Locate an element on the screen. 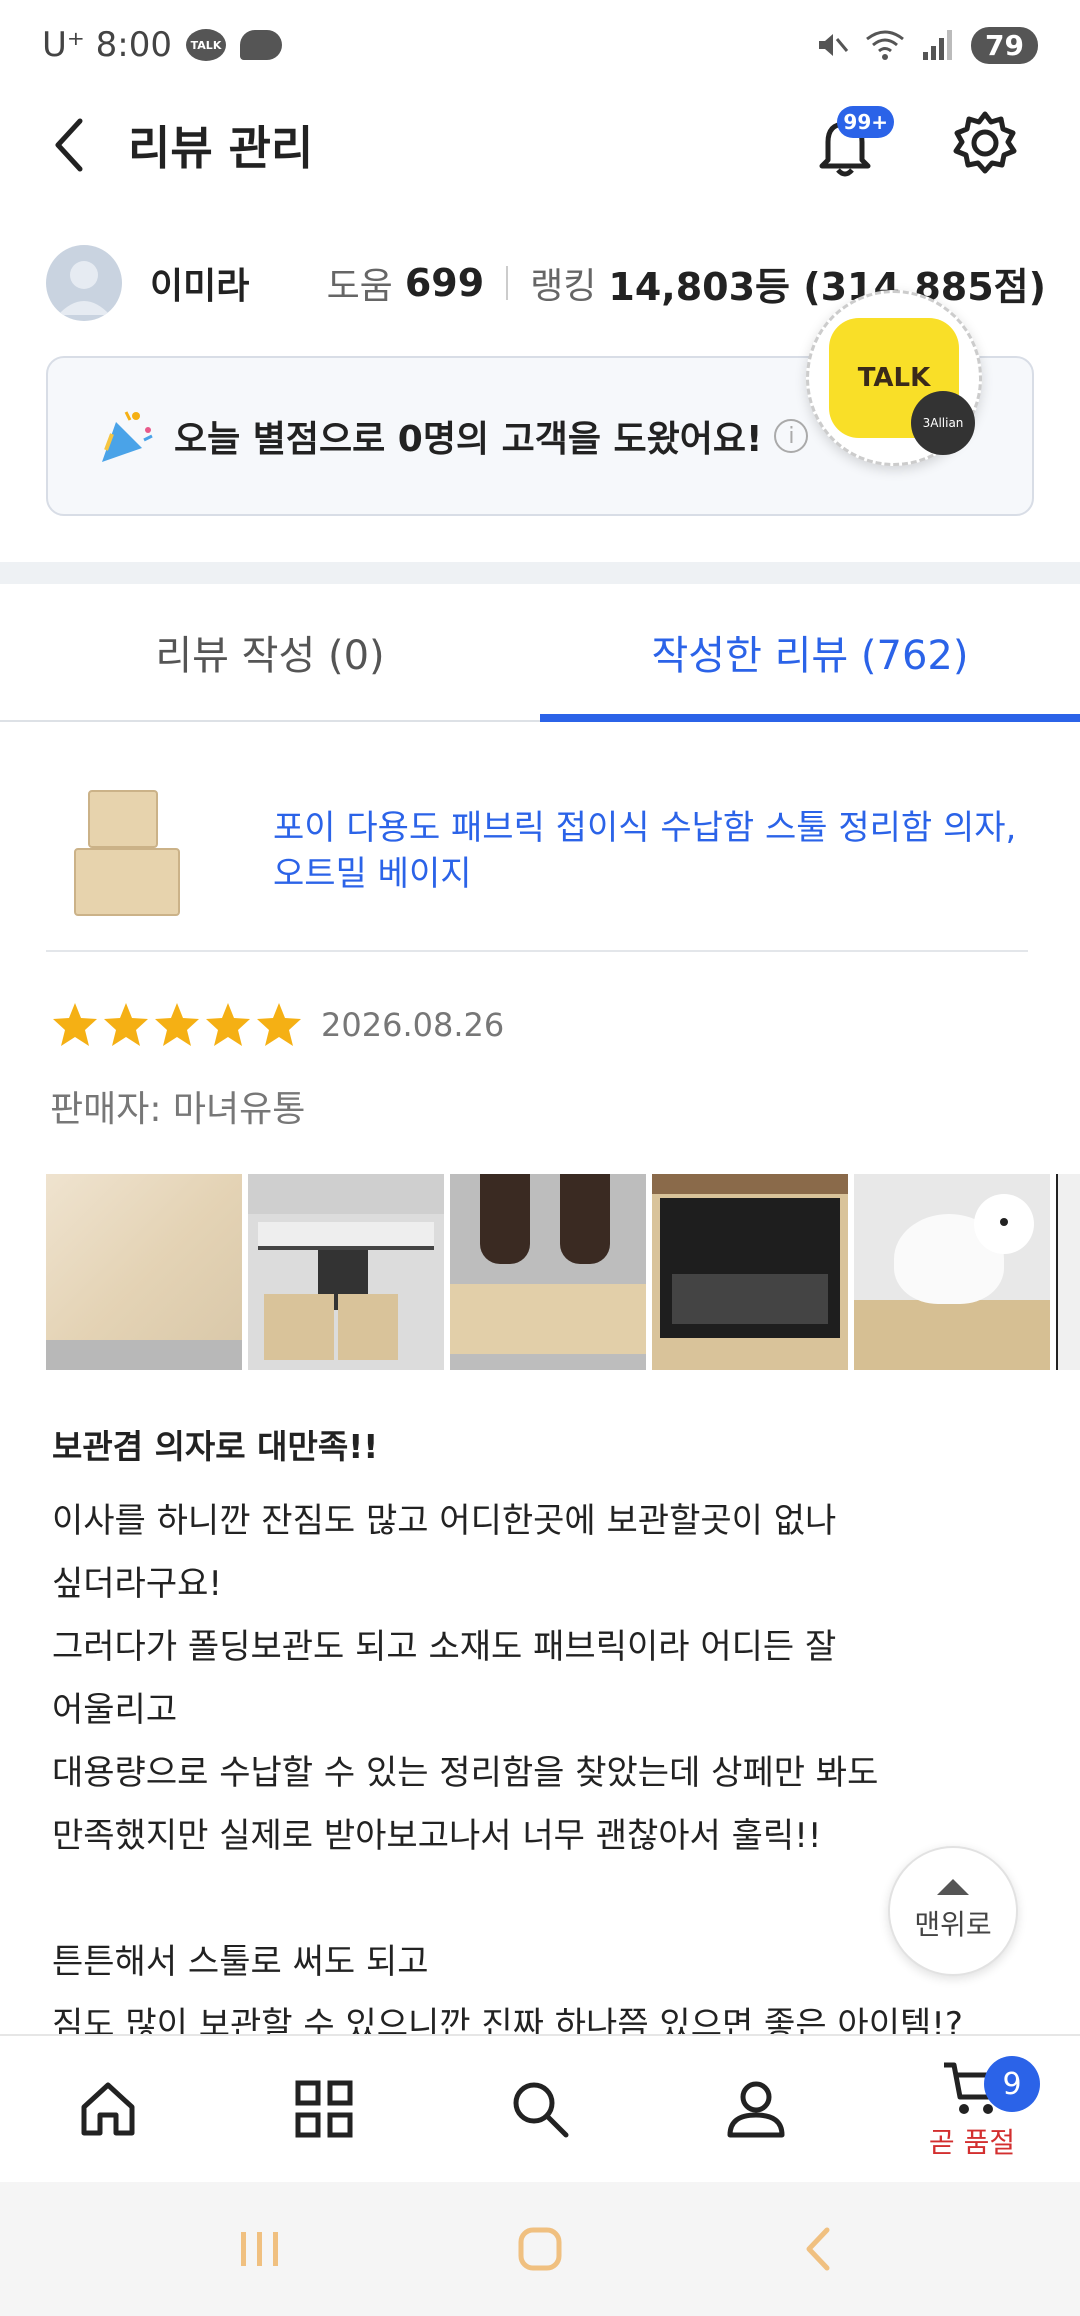 This screenshot has width=1080, height=2316. cart-count-badge: 9 is located at coordinates (1012, 2084).